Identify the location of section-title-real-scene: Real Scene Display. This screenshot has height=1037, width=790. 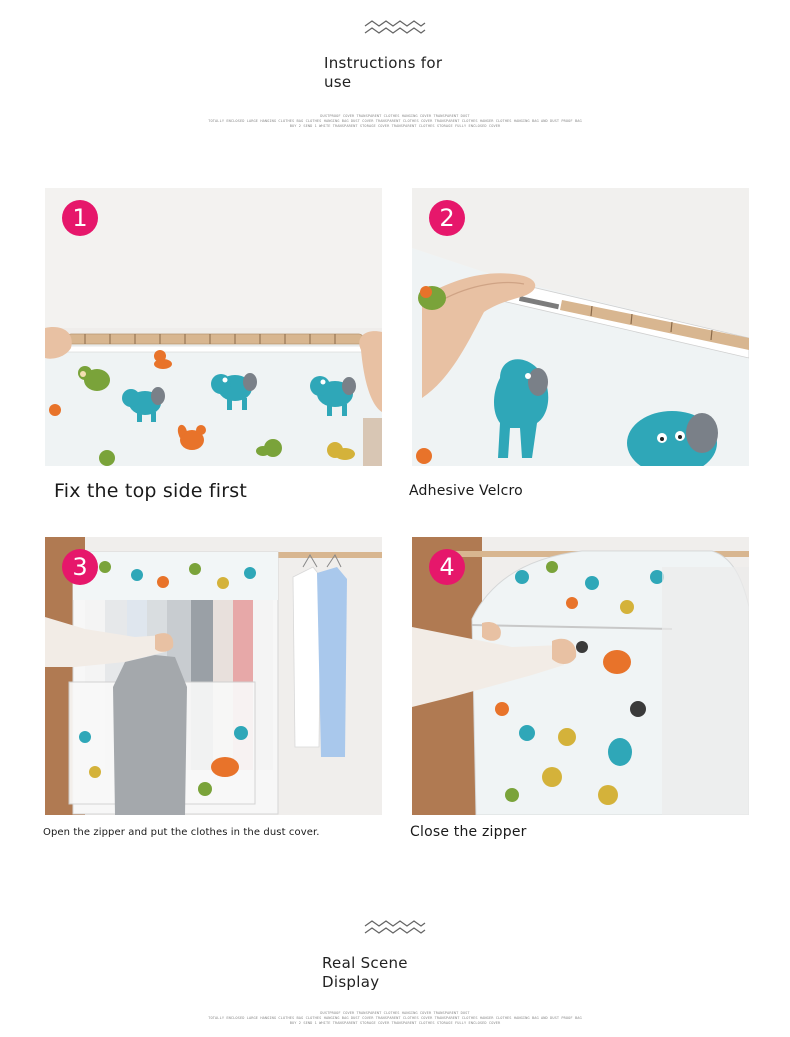
(365, 972).